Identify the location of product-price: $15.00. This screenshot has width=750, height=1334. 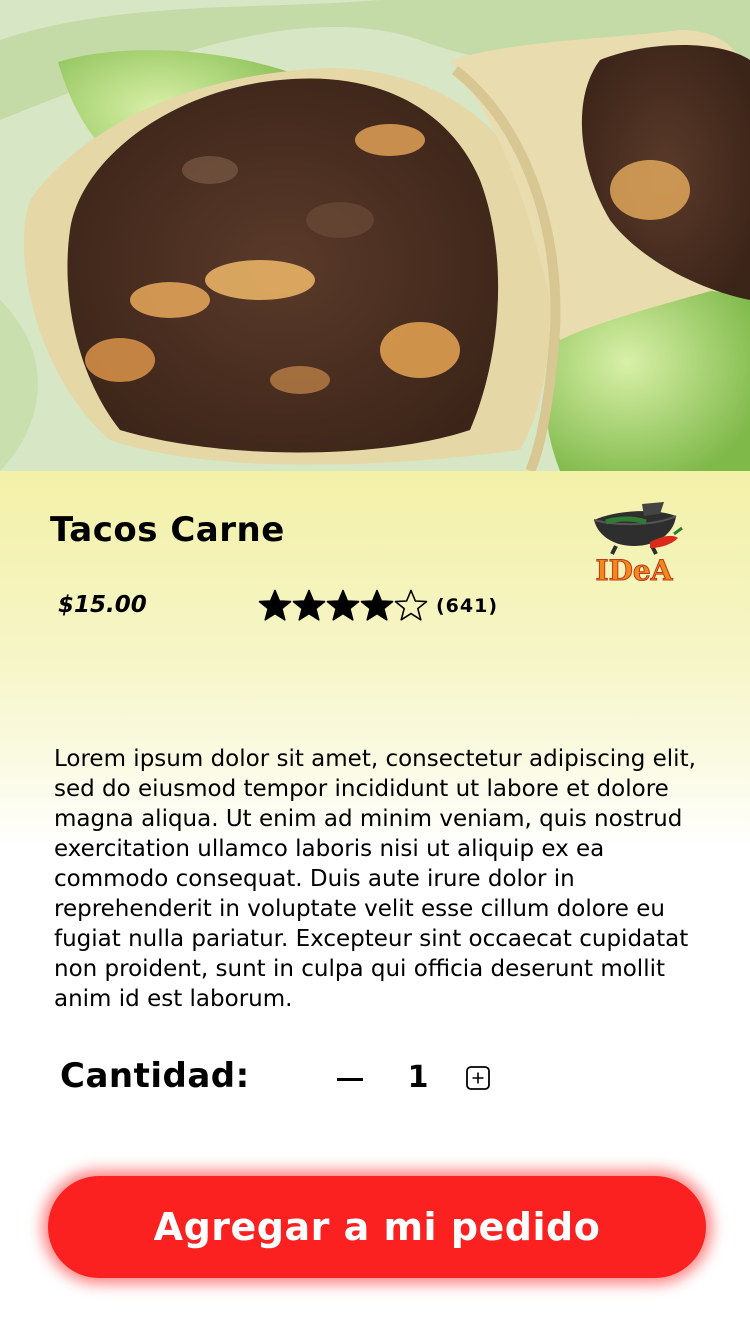
(102, 605).